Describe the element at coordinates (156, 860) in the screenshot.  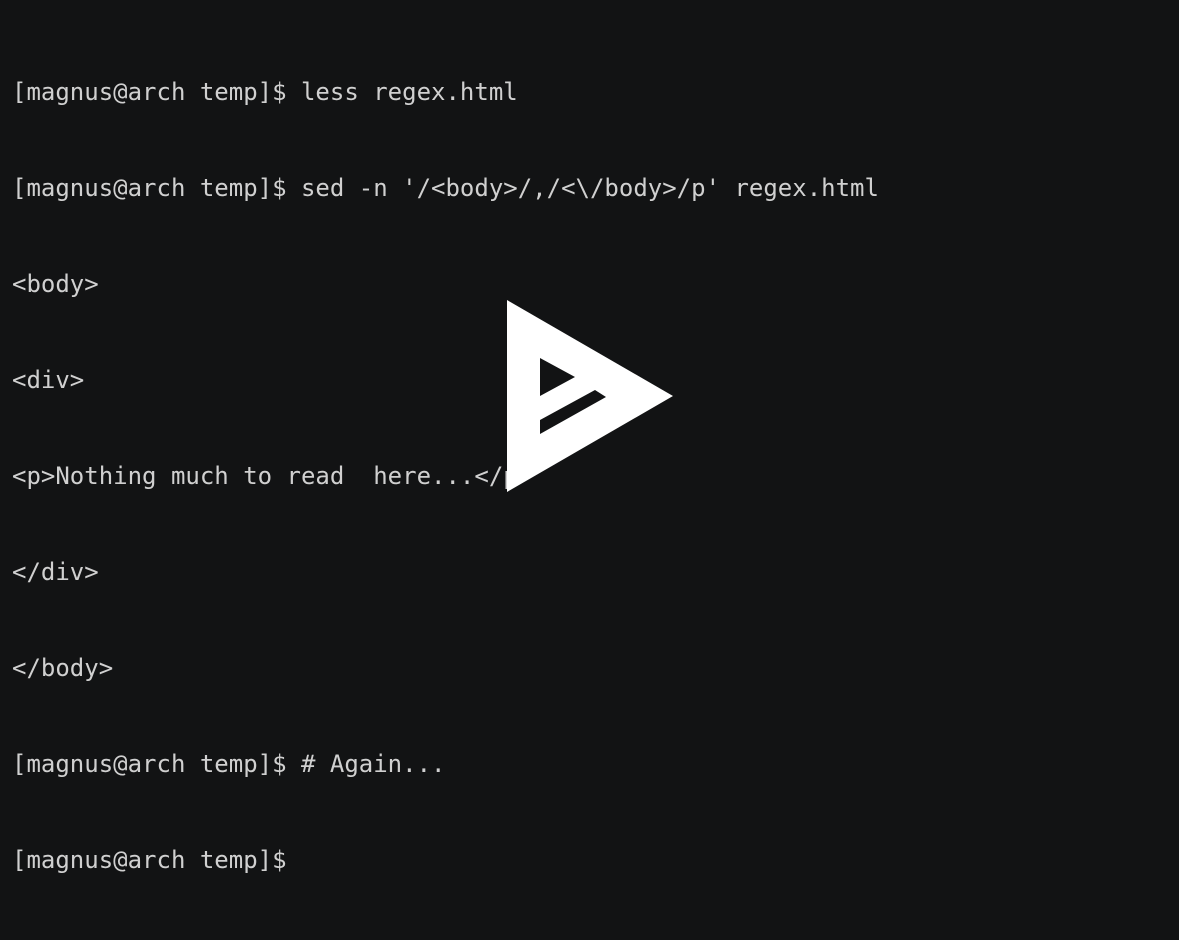
I see `terminal-line-prompt-current: [magnus@arch temp]$` at that location.